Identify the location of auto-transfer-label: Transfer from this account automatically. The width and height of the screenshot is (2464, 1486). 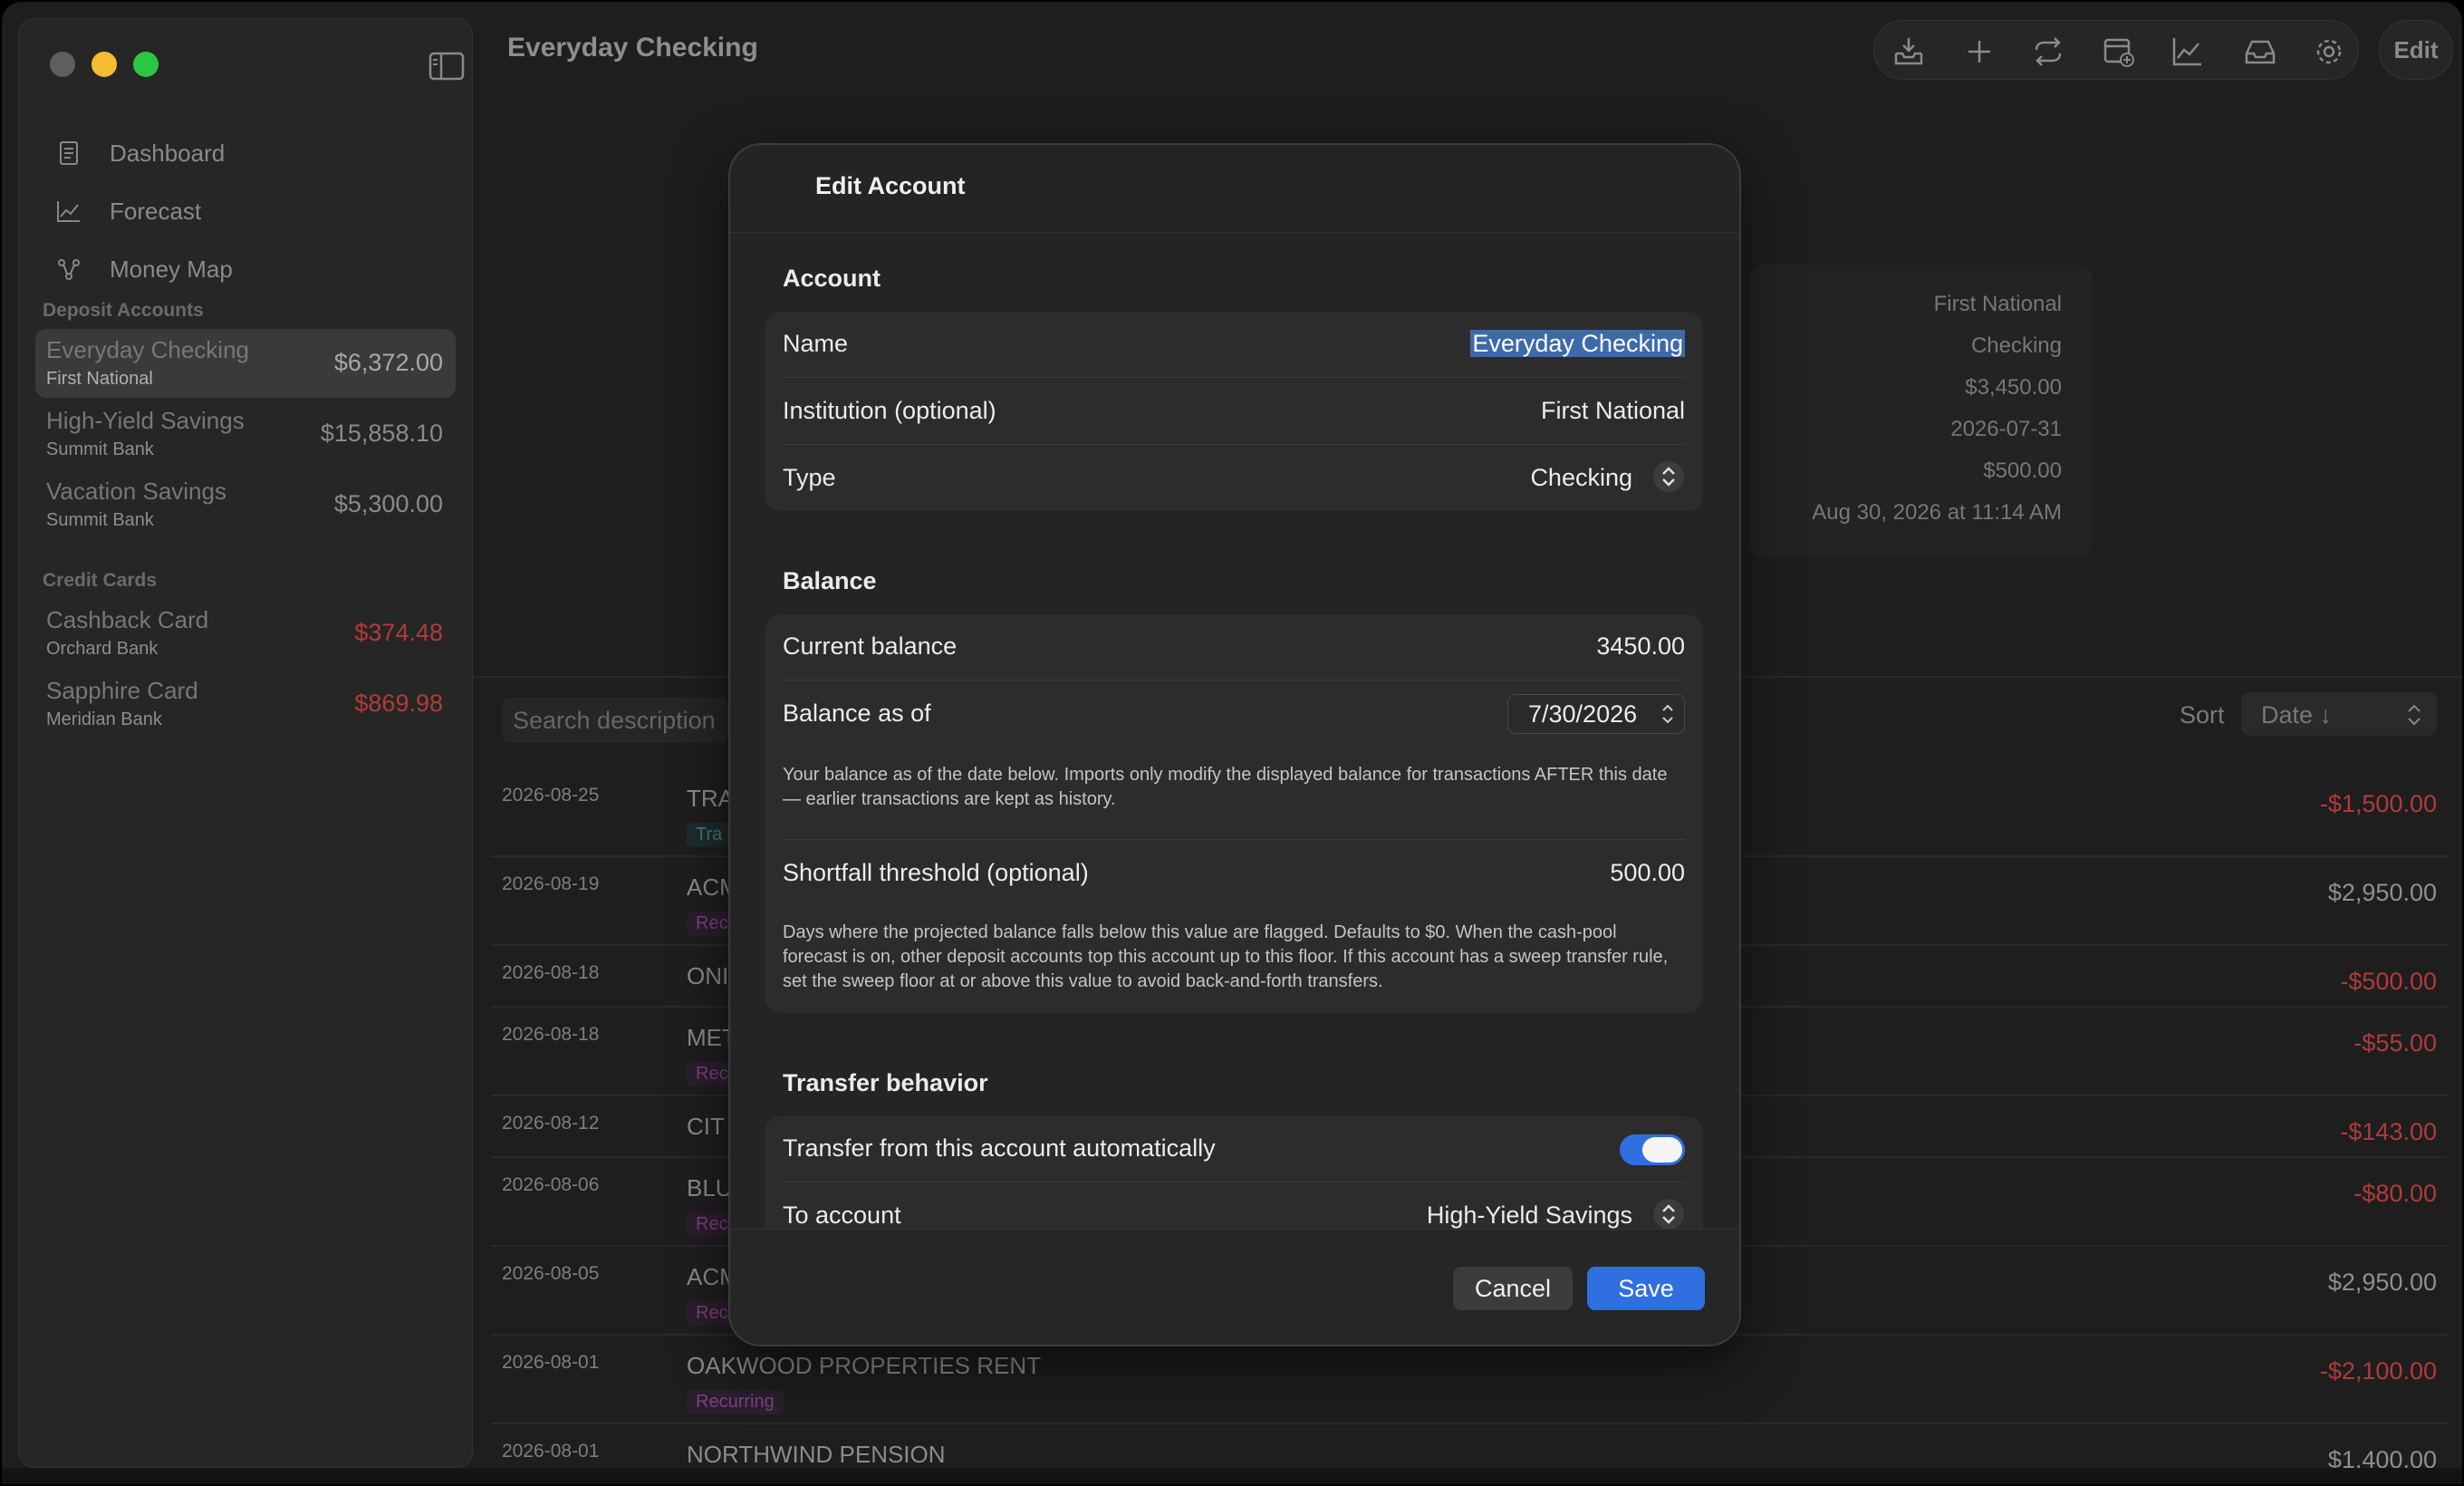
(1000, 1148).